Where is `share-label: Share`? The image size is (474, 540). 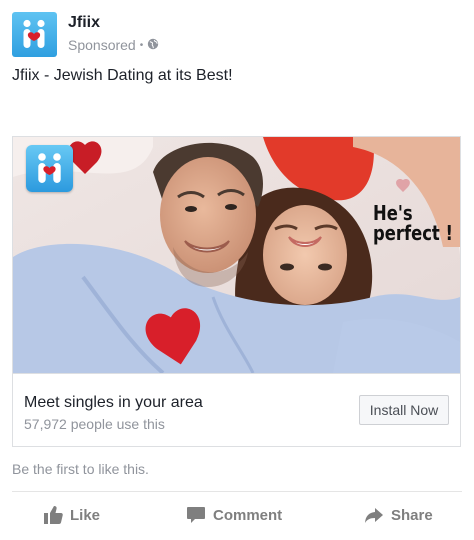 share-label: Share is located at coordinates (412, 515).